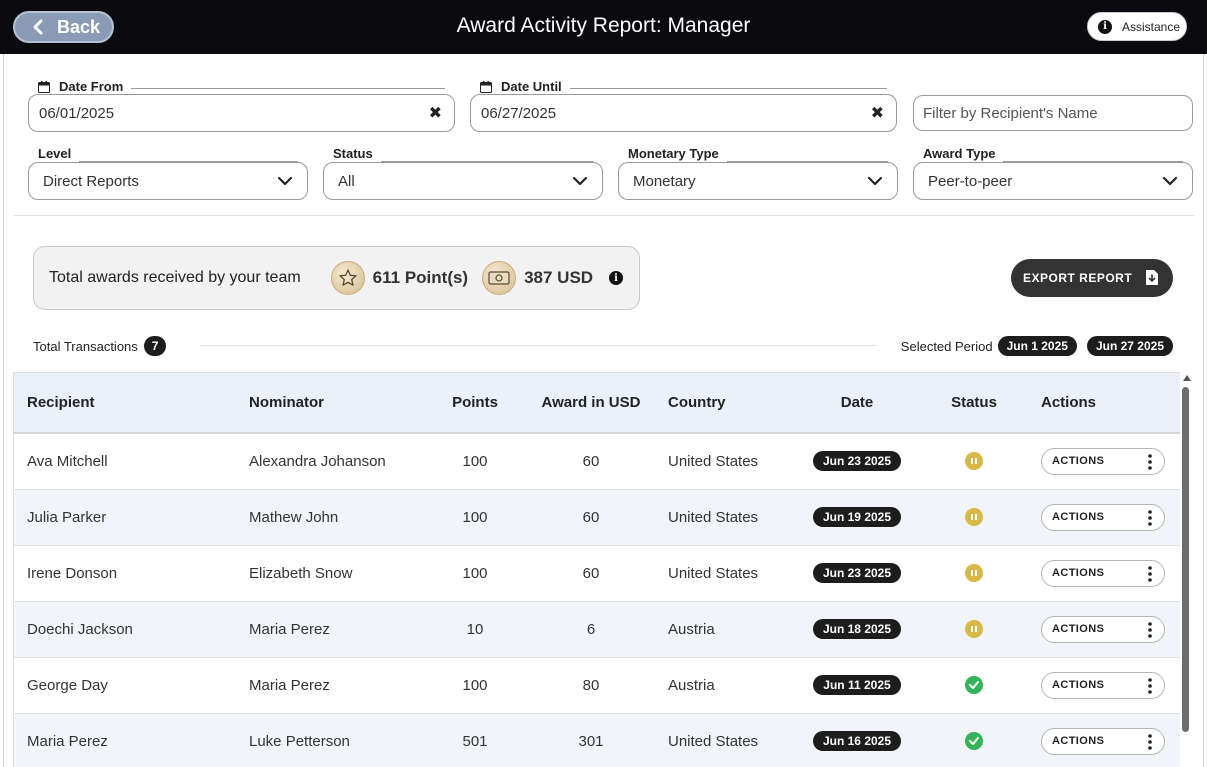  What do you see at coordinates (91, 181) in the screenshot?
I see `level-value: Direct Reports` at bounding box center [91, 181].